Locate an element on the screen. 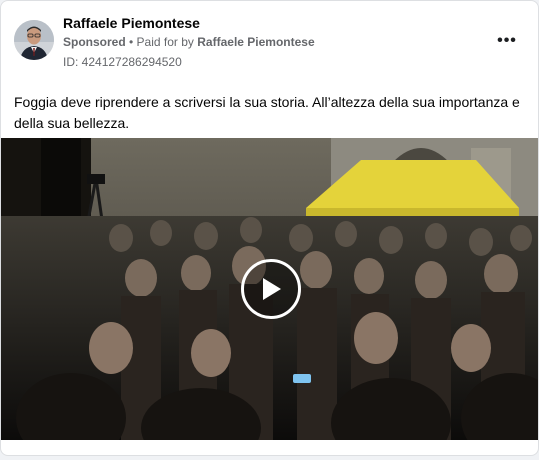  avatar-image is located at coordinates (34, 40).